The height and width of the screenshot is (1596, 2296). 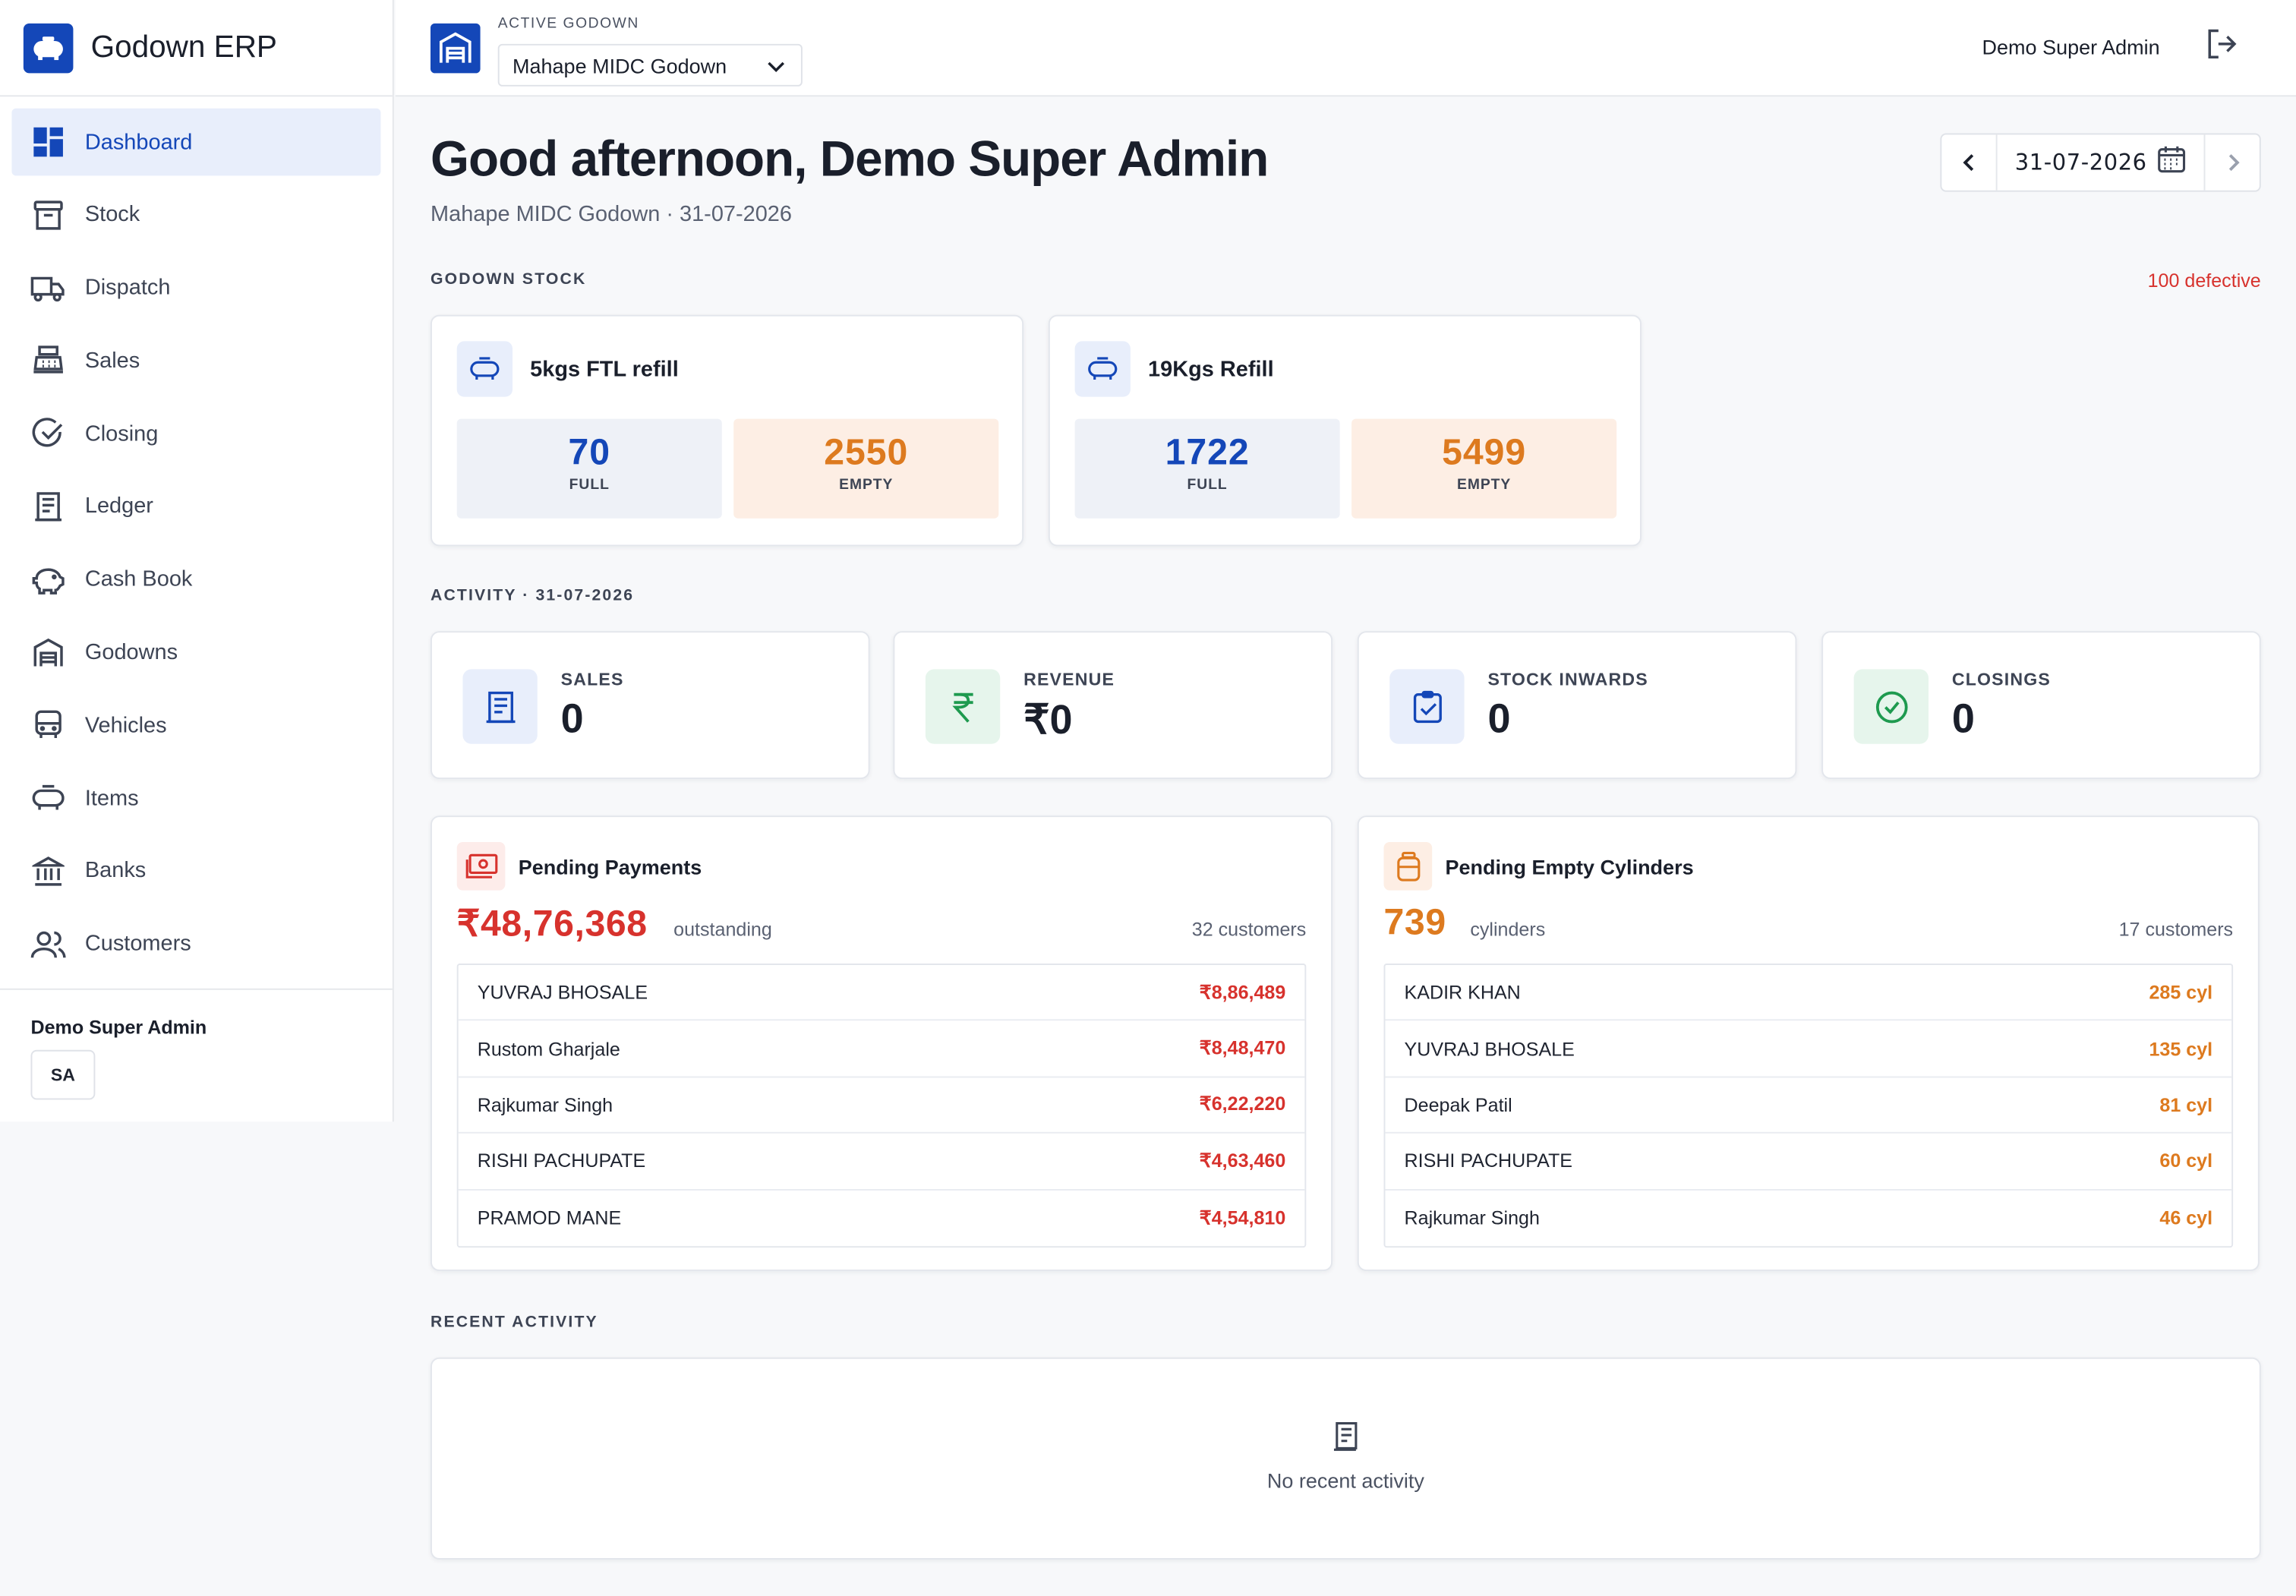 I want to click on customer-name: YUVRAJ BHOSALE, so click(x=562, y=992).